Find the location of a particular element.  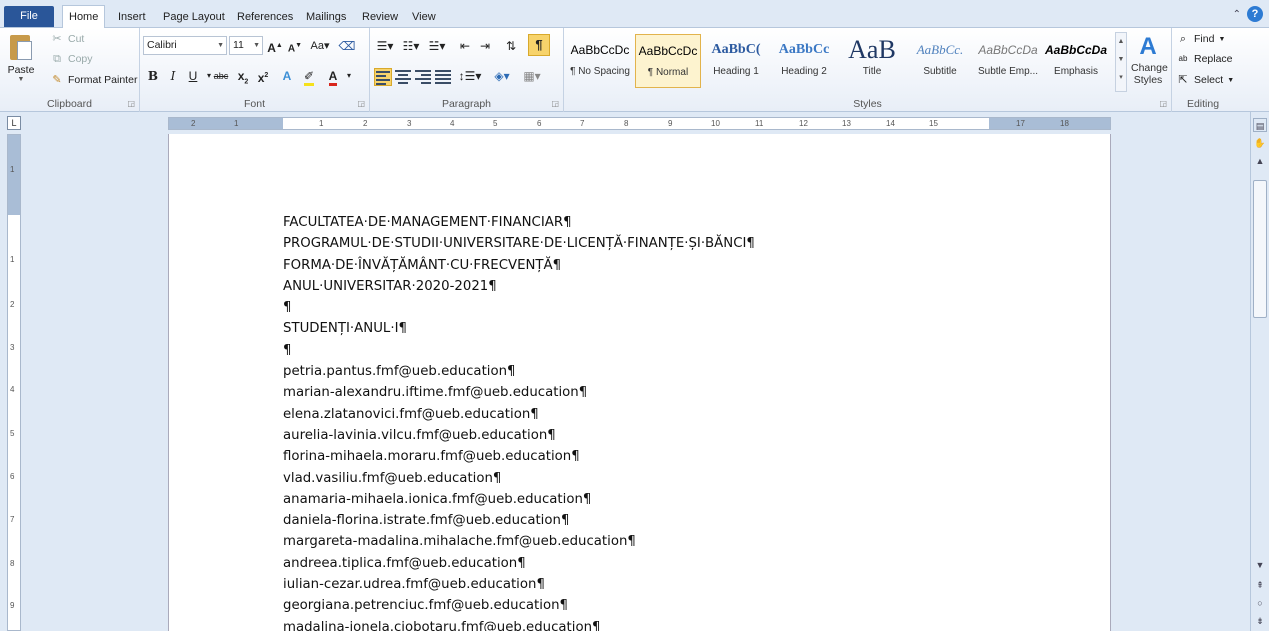

shrink-font-button: A▼ is located at coordinates (295, 46).